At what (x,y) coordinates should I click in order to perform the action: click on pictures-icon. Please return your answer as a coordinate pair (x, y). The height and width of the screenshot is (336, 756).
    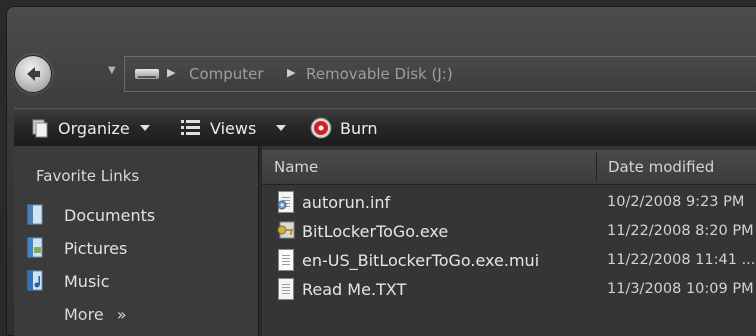
    Looking at the image, I should click on (36, 248).